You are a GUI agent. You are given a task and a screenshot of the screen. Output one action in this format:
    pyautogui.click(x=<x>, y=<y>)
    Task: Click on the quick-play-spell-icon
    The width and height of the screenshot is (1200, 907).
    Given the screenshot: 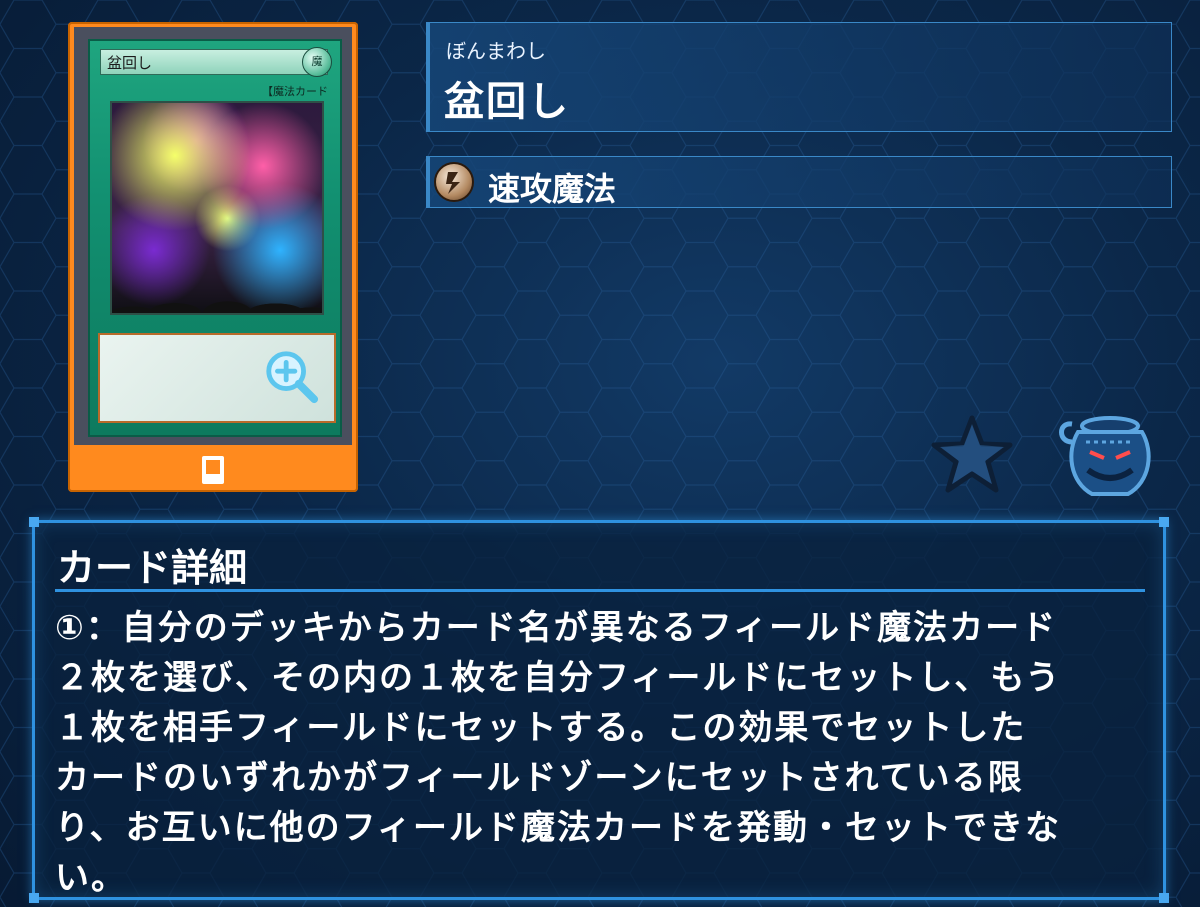 What is the action you would take?
    pyautogui.click(x=454, y=182)
    